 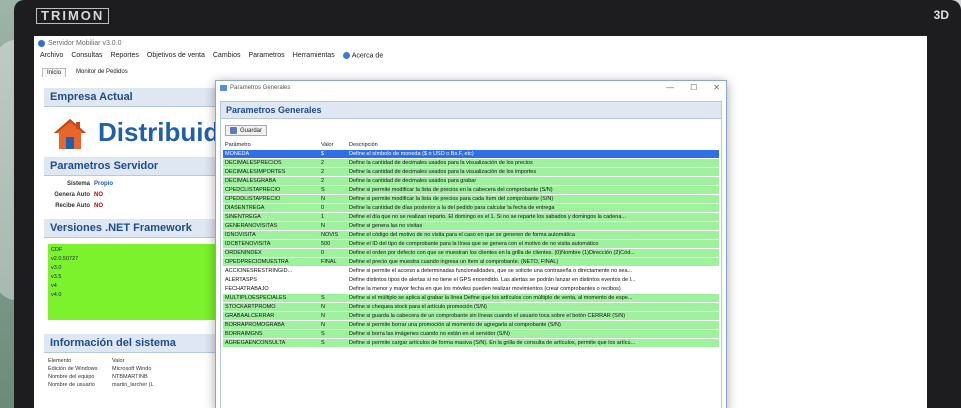 I want to click on param-name-cell: ORDENINDEX, so click(x=271, y=253).